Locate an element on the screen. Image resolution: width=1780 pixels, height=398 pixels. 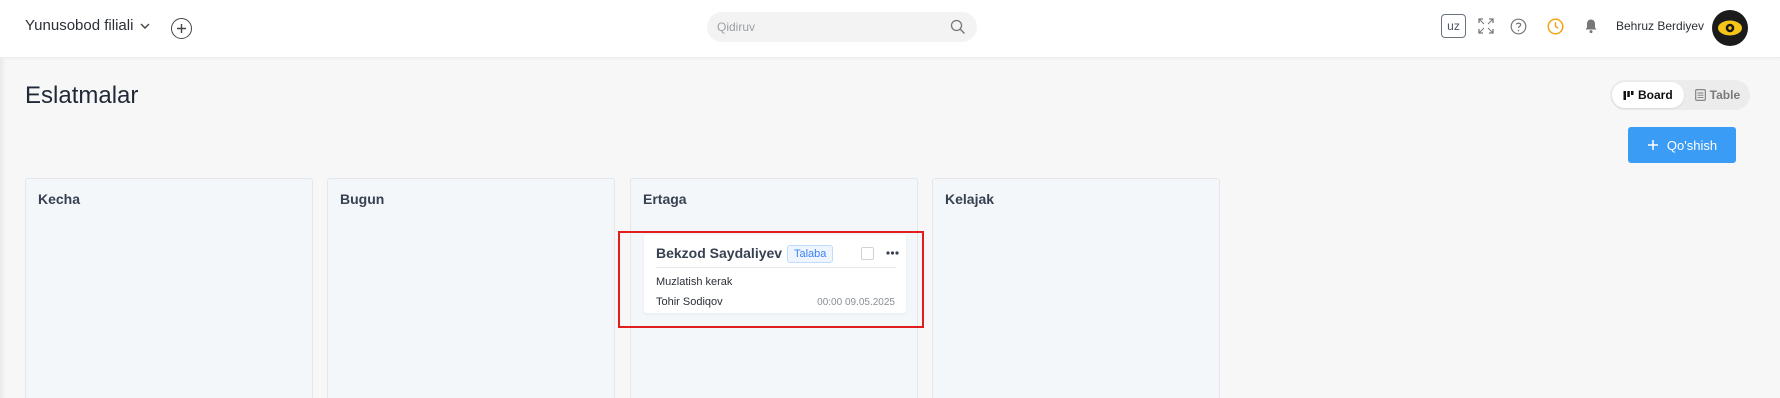
language-switcher: uz is located at coordinates (1453, 26).